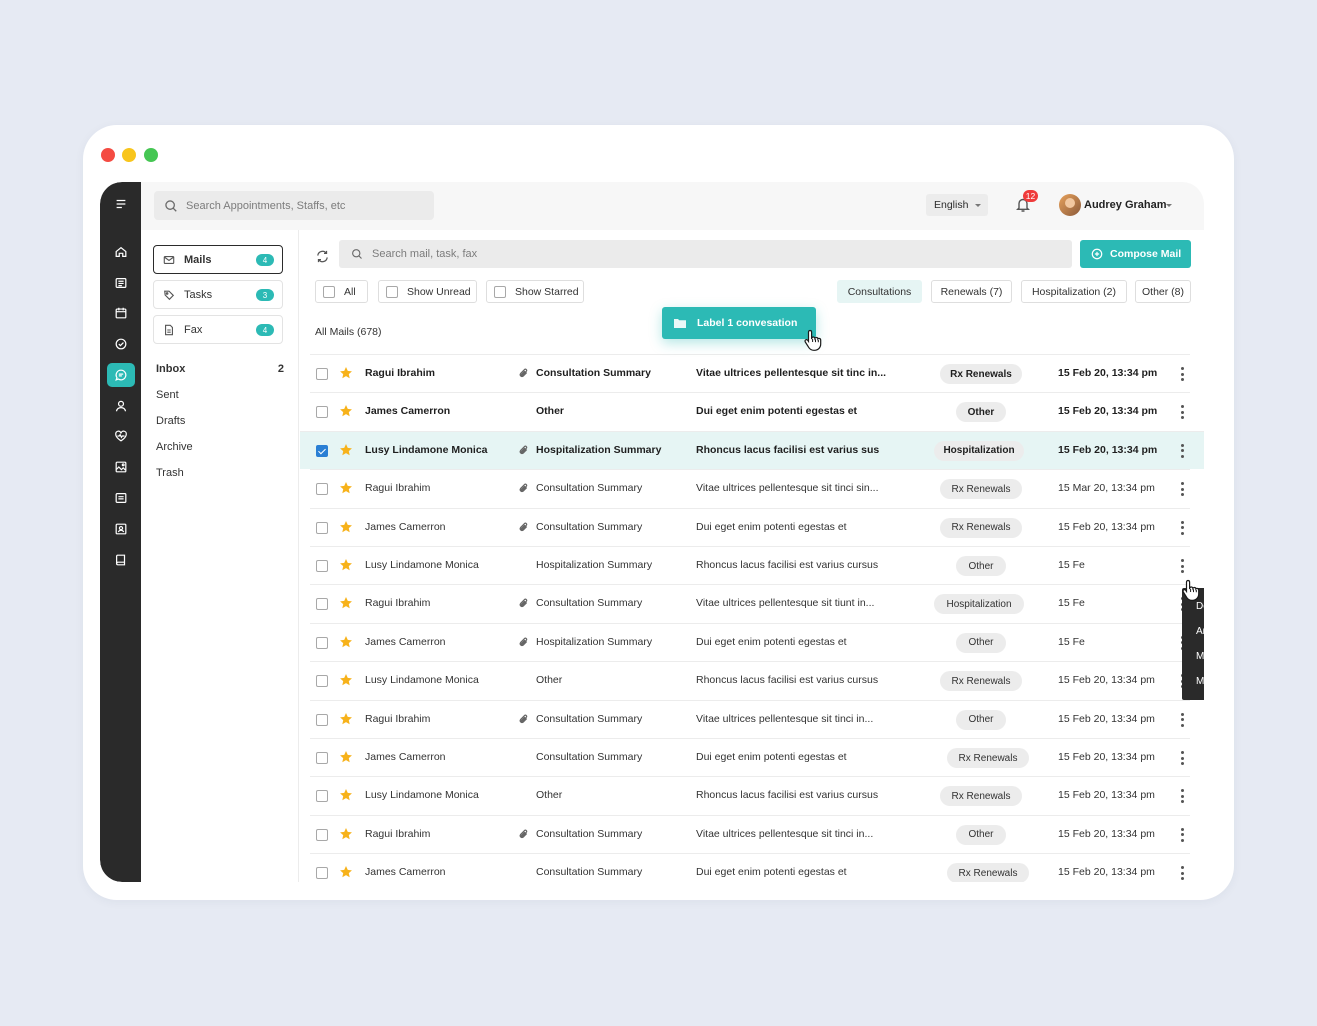 The height and width of the screenshot is (1026, 1317). I want to click on global-search-input: Search Appointments, Staffs, etc, so click(294, 205).